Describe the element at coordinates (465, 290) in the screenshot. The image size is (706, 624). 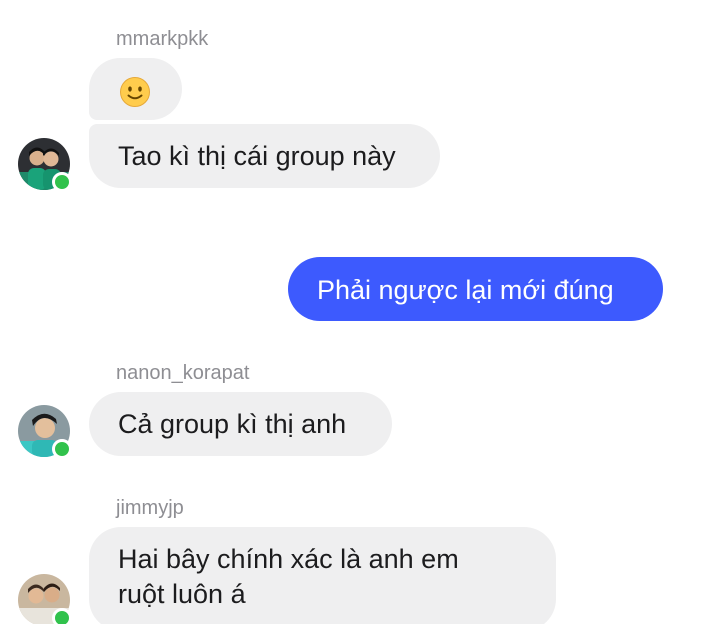
I see `message-text: Phải ngược lại mới đúng` at that location.